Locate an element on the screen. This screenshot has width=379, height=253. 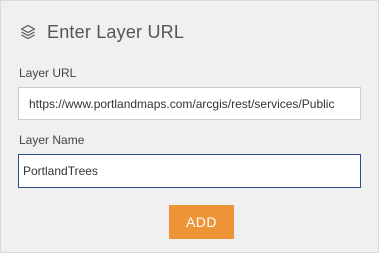
layers-icon is located at coordinates (28, 32).